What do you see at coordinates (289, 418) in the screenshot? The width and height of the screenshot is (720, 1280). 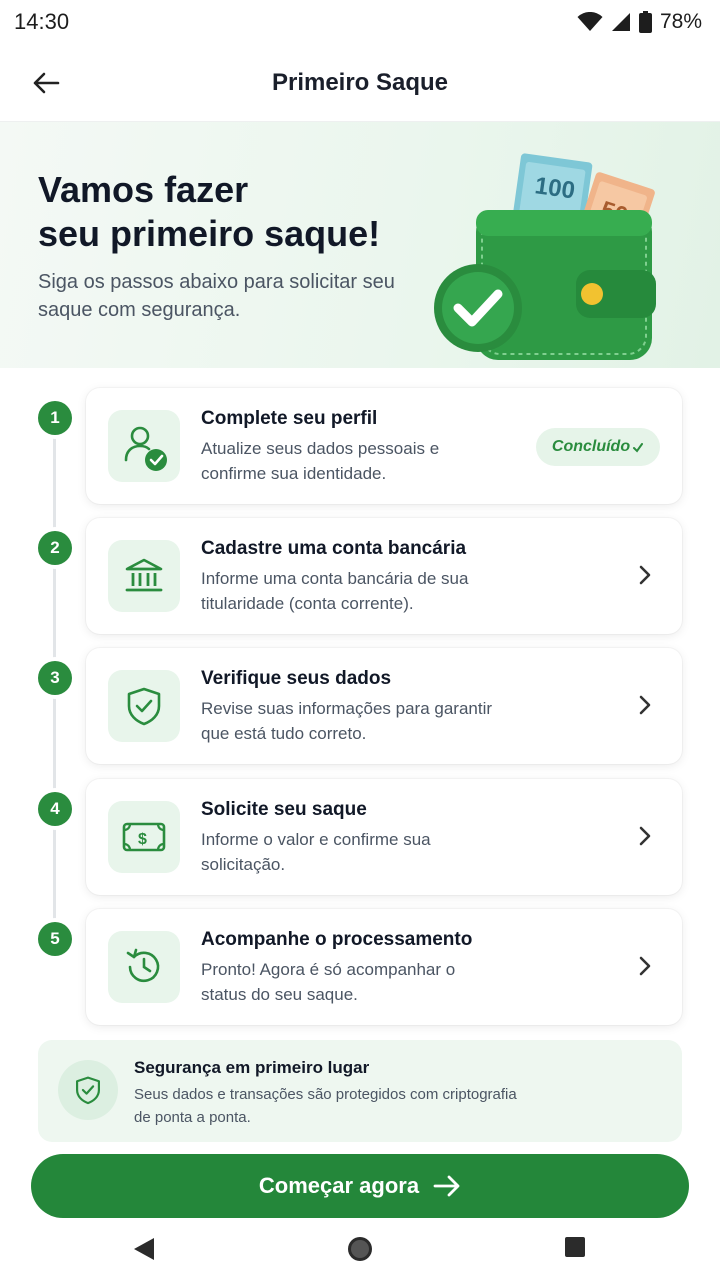 I see `step-title: Complete seu perfil` at bounding box center [289, 418].